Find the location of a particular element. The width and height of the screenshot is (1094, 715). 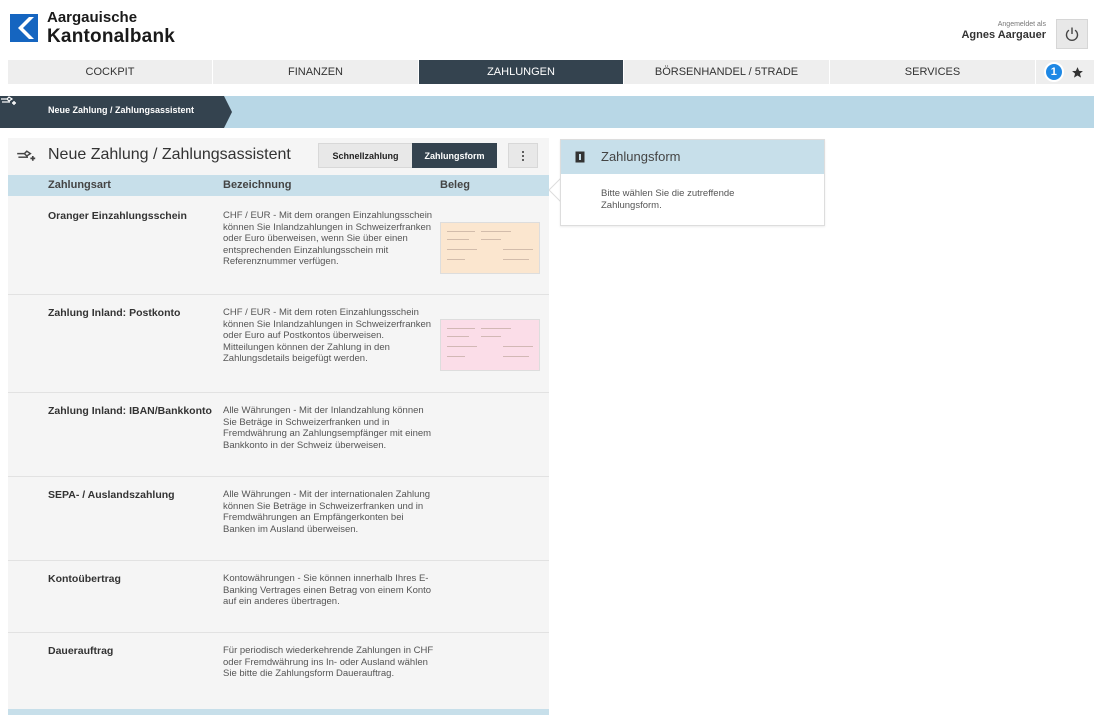

quick-payment-button: Schnellzahlung is located at coordinates (365, 155).